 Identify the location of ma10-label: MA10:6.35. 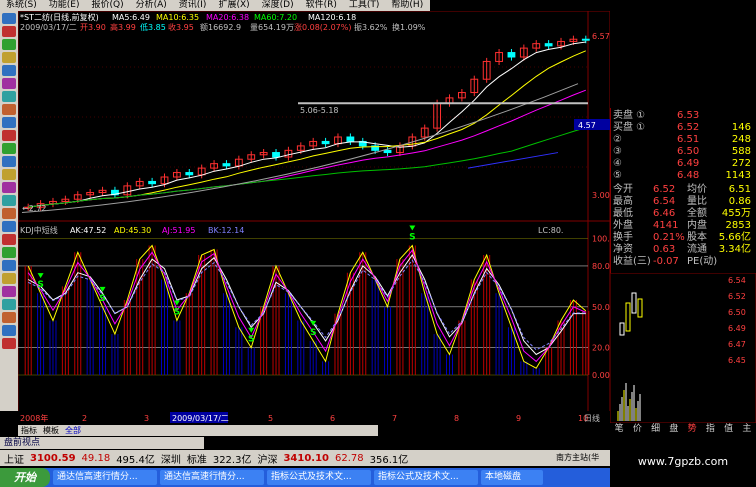
(177, 17).